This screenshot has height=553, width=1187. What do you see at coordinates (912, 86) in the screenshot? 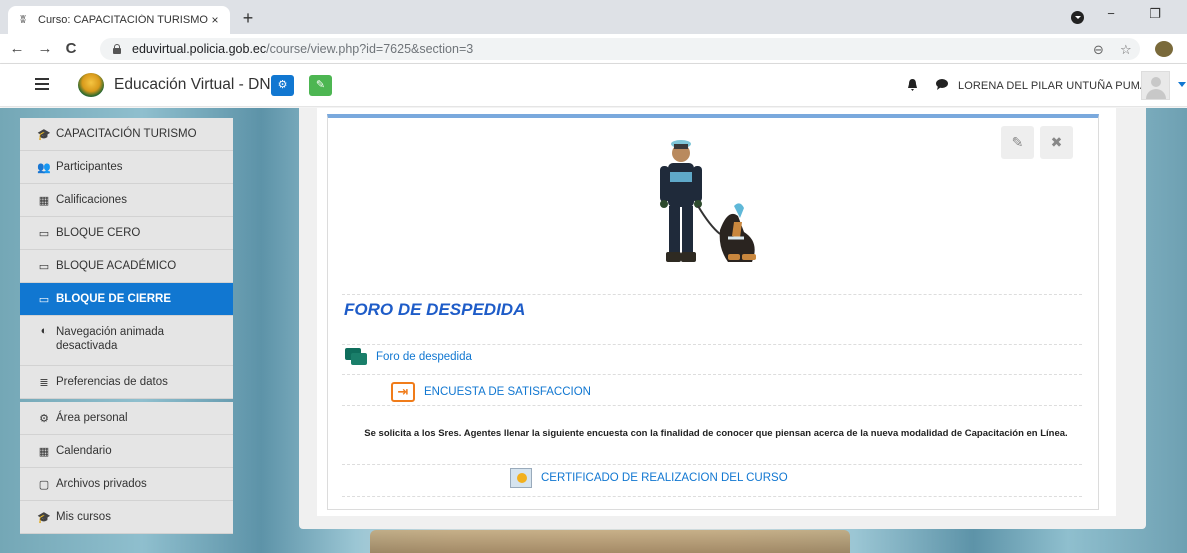
I see `notification-bell-icon` at bounding box center [912, 86].